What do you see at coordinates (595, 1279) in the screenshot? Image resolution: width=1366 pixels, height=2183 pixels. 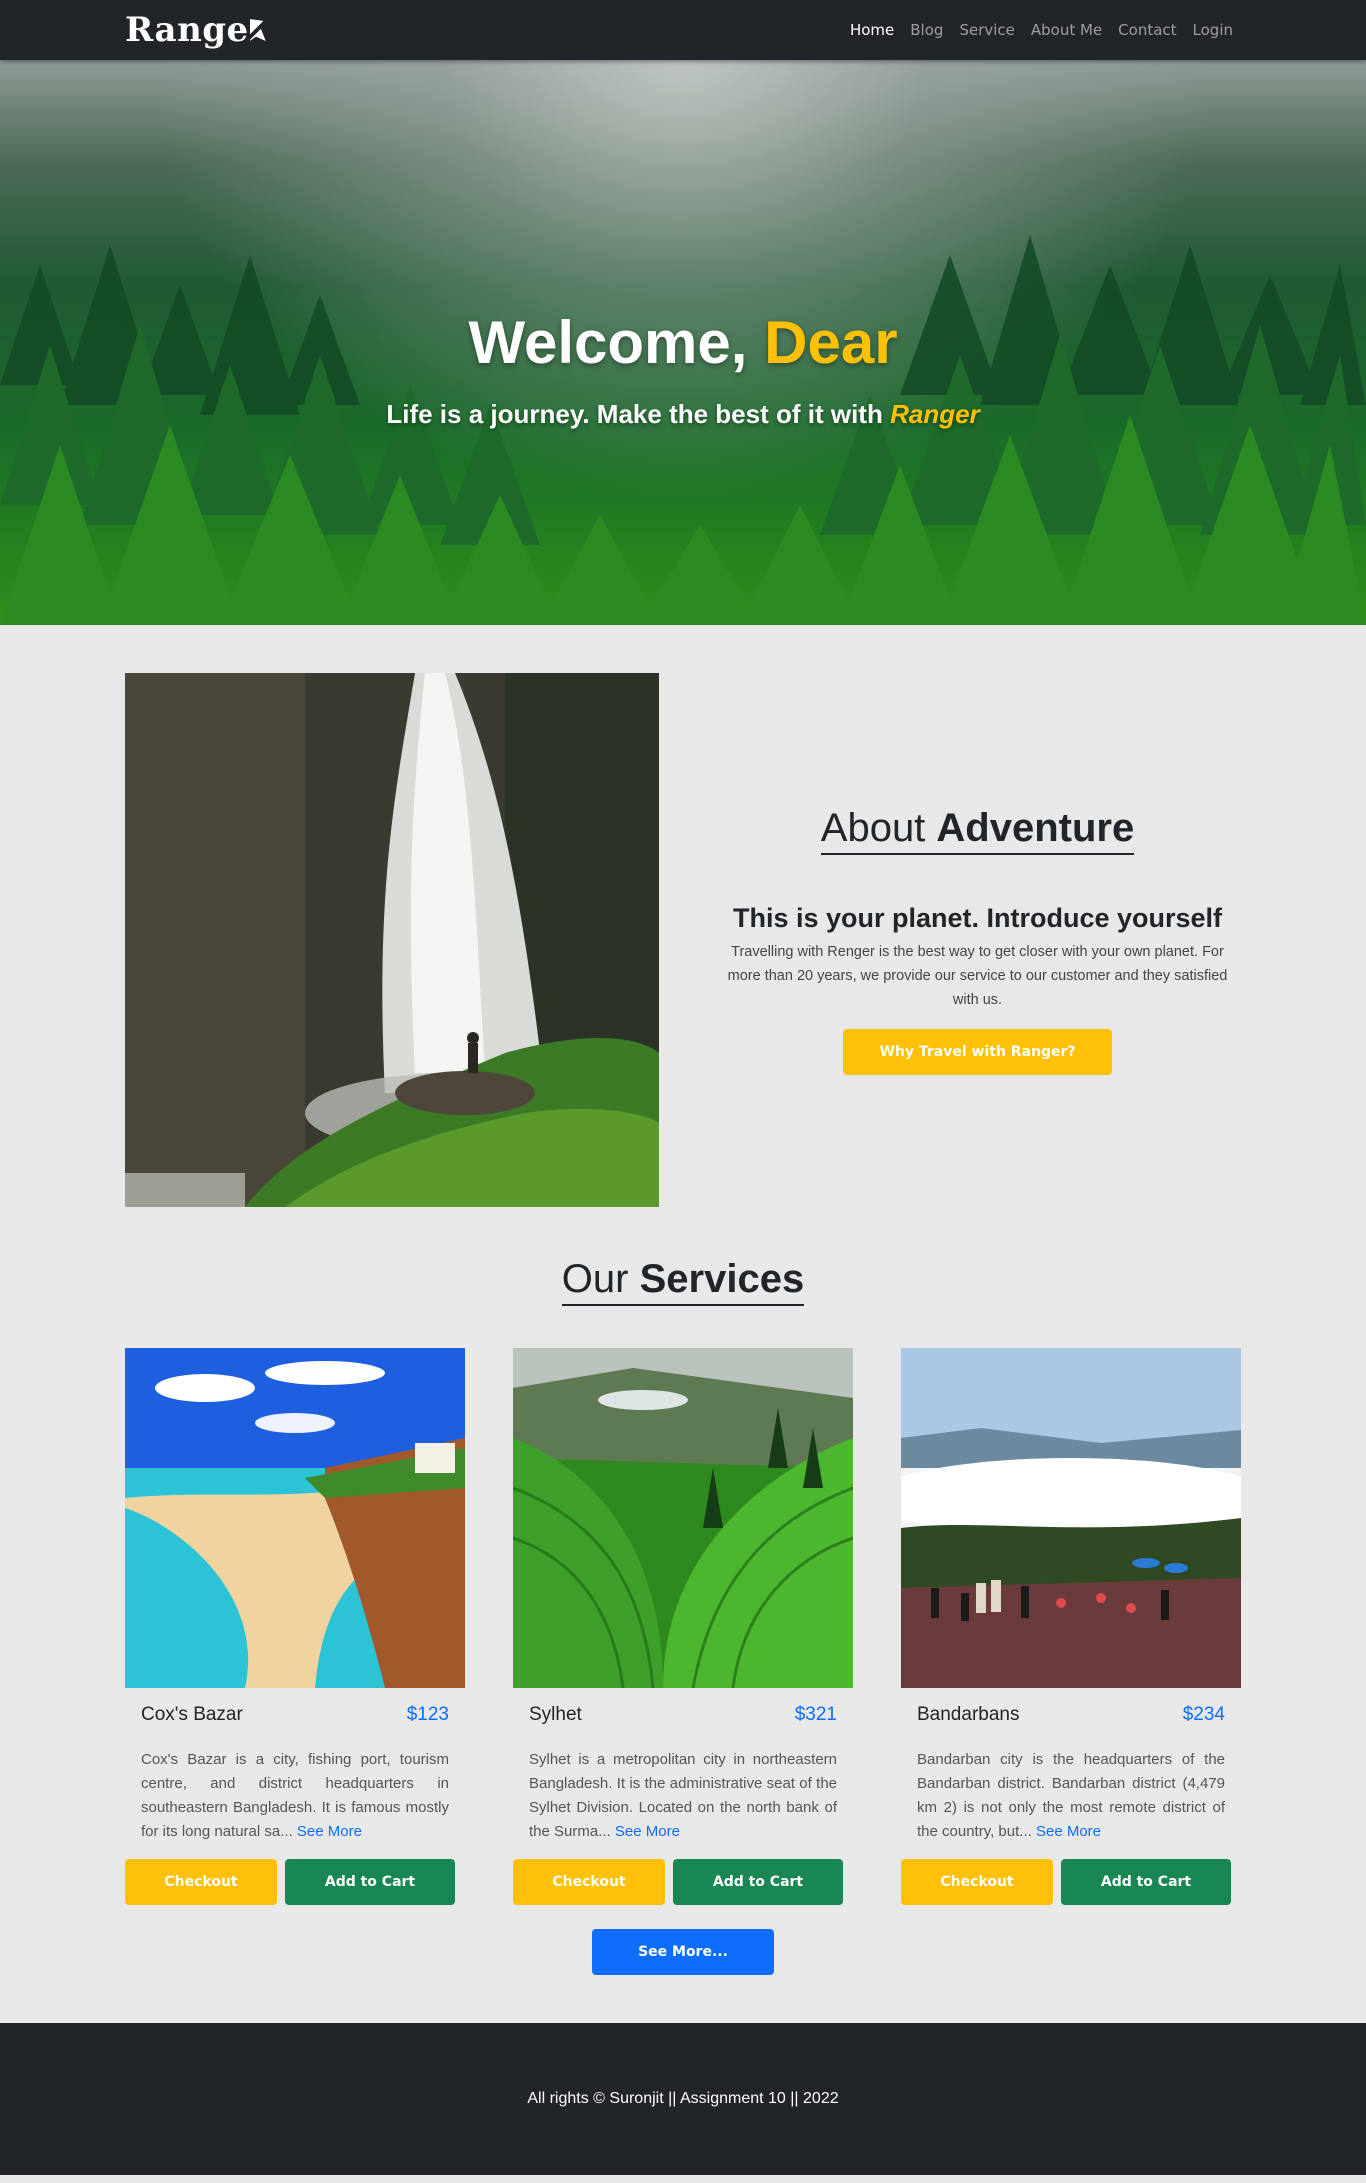 I see `services-heading-light: Our` at bounding box center [595, 1279].